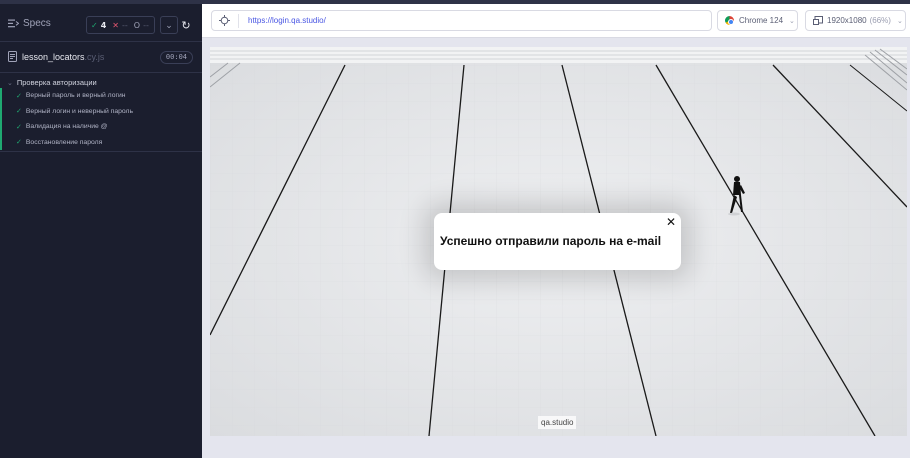  I want to click on browser-selector: Chrome 124 ⌄, so click(757, 20).